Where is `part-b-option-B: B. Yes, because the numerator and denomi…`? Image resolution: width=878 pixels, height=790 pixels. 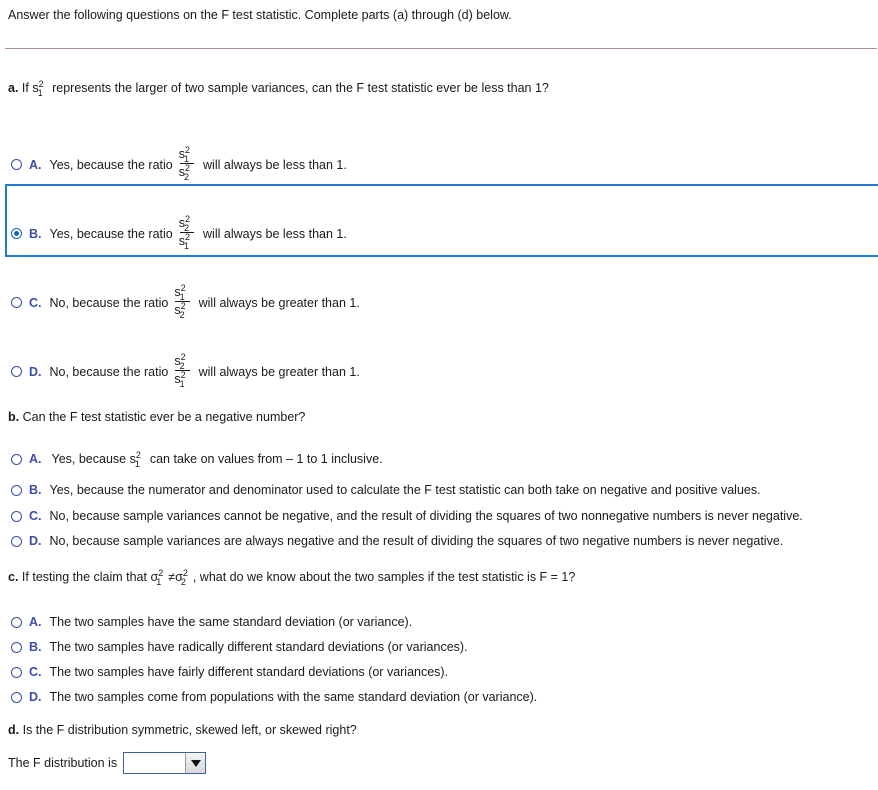 part-b-option-B: B. Yes, because the numerator and denomi… is located at coordinates (386, 490).